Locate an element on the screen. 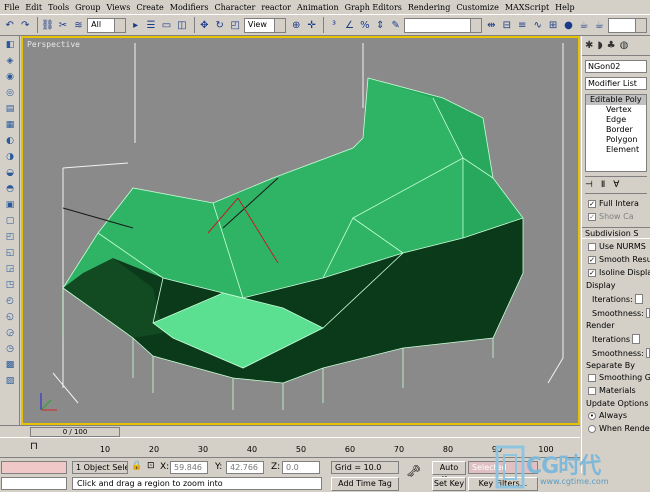 The height and width of the screenshot is (492, 650). menu-customize: Customize is located at coordinates (477, 7).